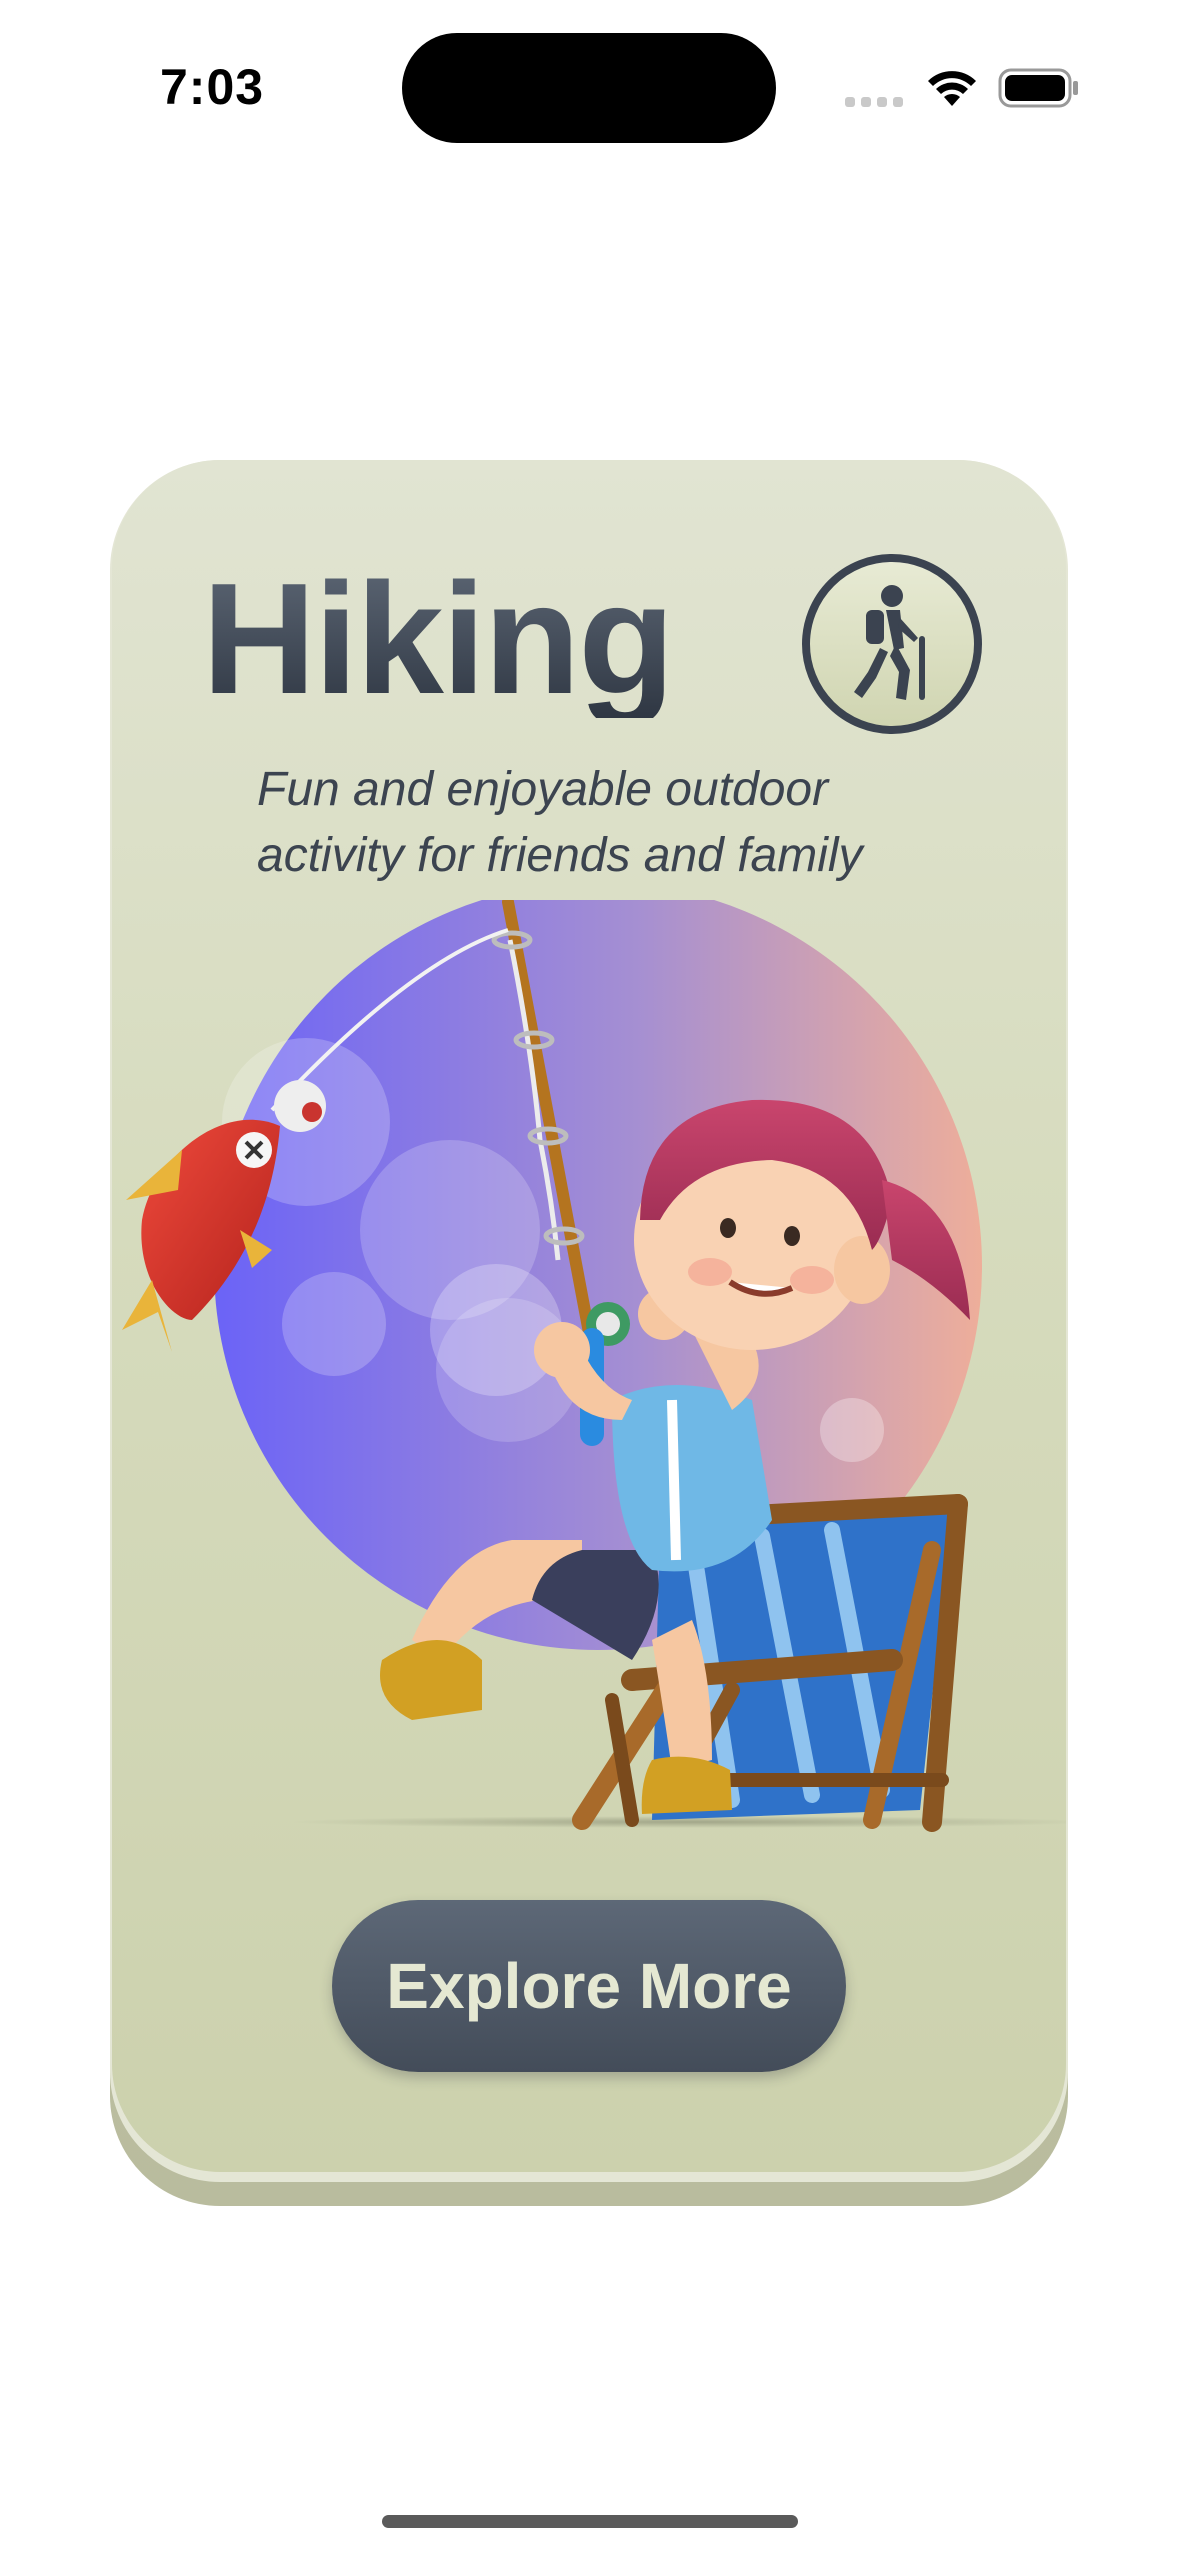 Image resolution: width=1179 pixels, height=2556 pixels. Describe the element at coordinates (589, 1986) in the screenshot. I see `explore-more-button: Explore More` at that location.